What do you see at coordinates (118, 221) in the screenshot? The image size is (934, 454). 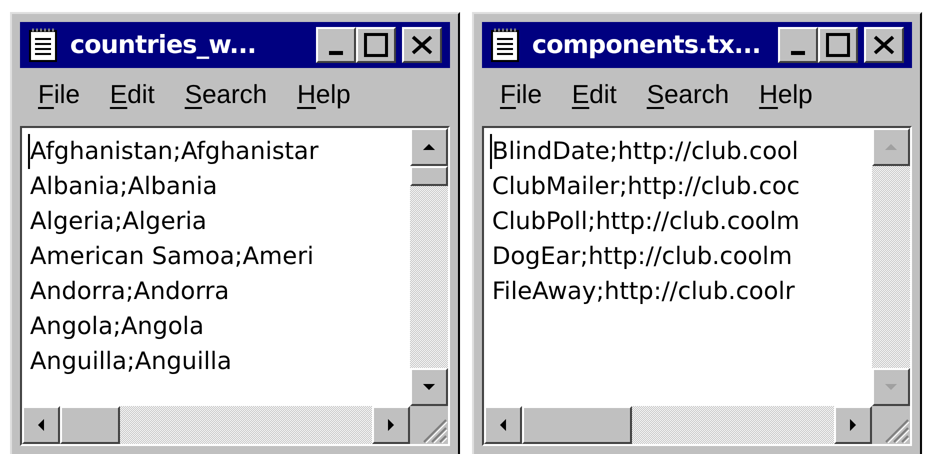 I see `text-line: Algeria;Algeria` at bounding box center [118, 221].